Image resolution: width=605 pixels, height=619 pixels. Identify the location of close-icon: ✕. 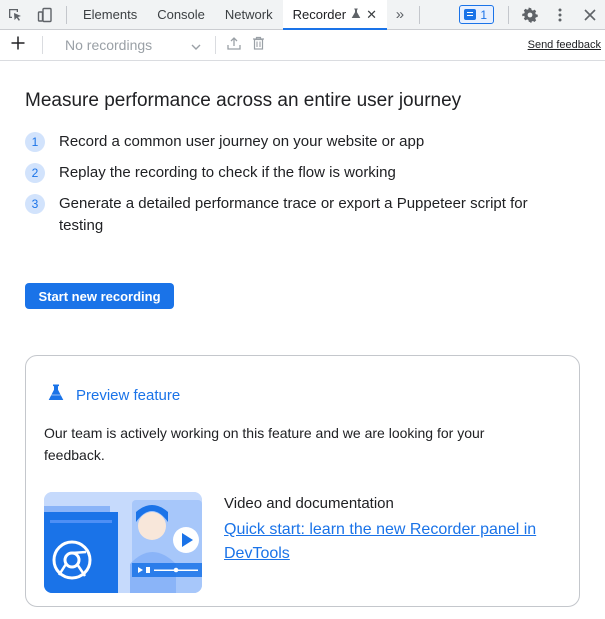
(371, 15).